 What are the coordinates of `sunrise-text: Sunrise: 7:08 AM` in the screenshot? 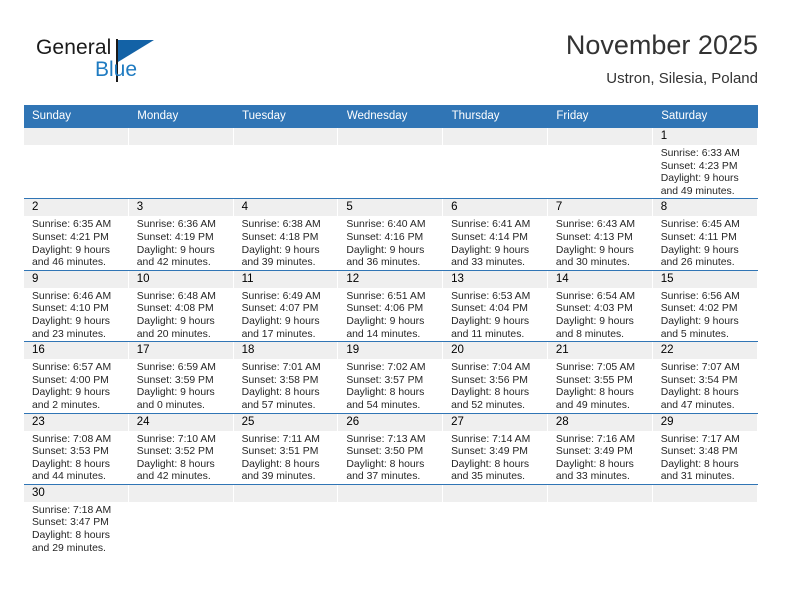 It's located at (72, 439).